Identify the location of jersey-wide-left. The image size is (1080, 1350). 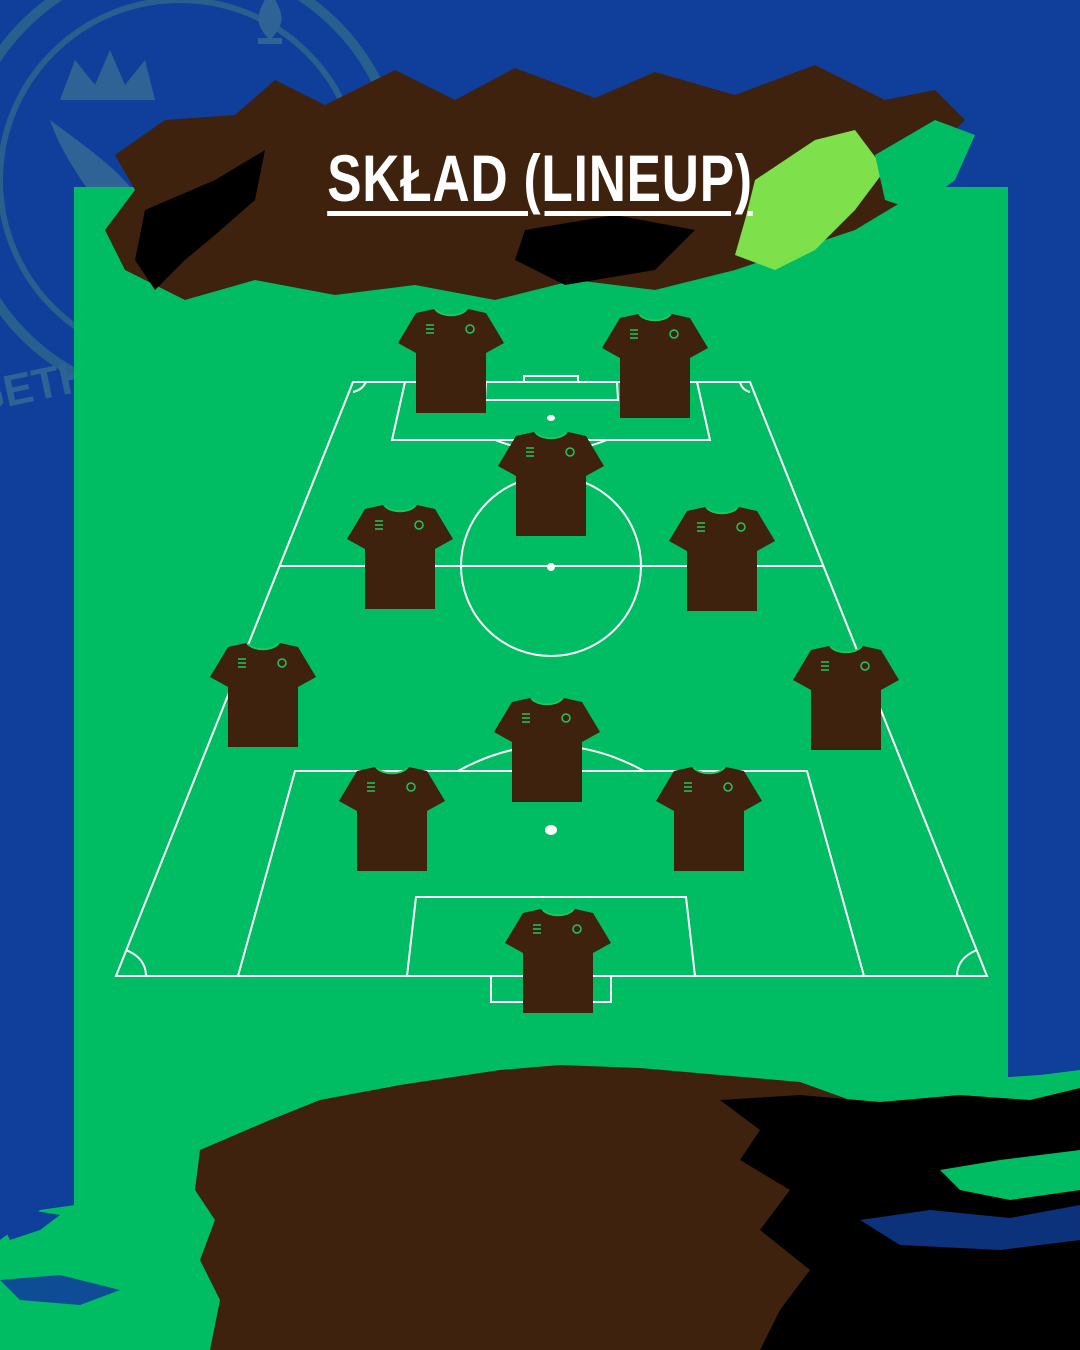
(263, 695).